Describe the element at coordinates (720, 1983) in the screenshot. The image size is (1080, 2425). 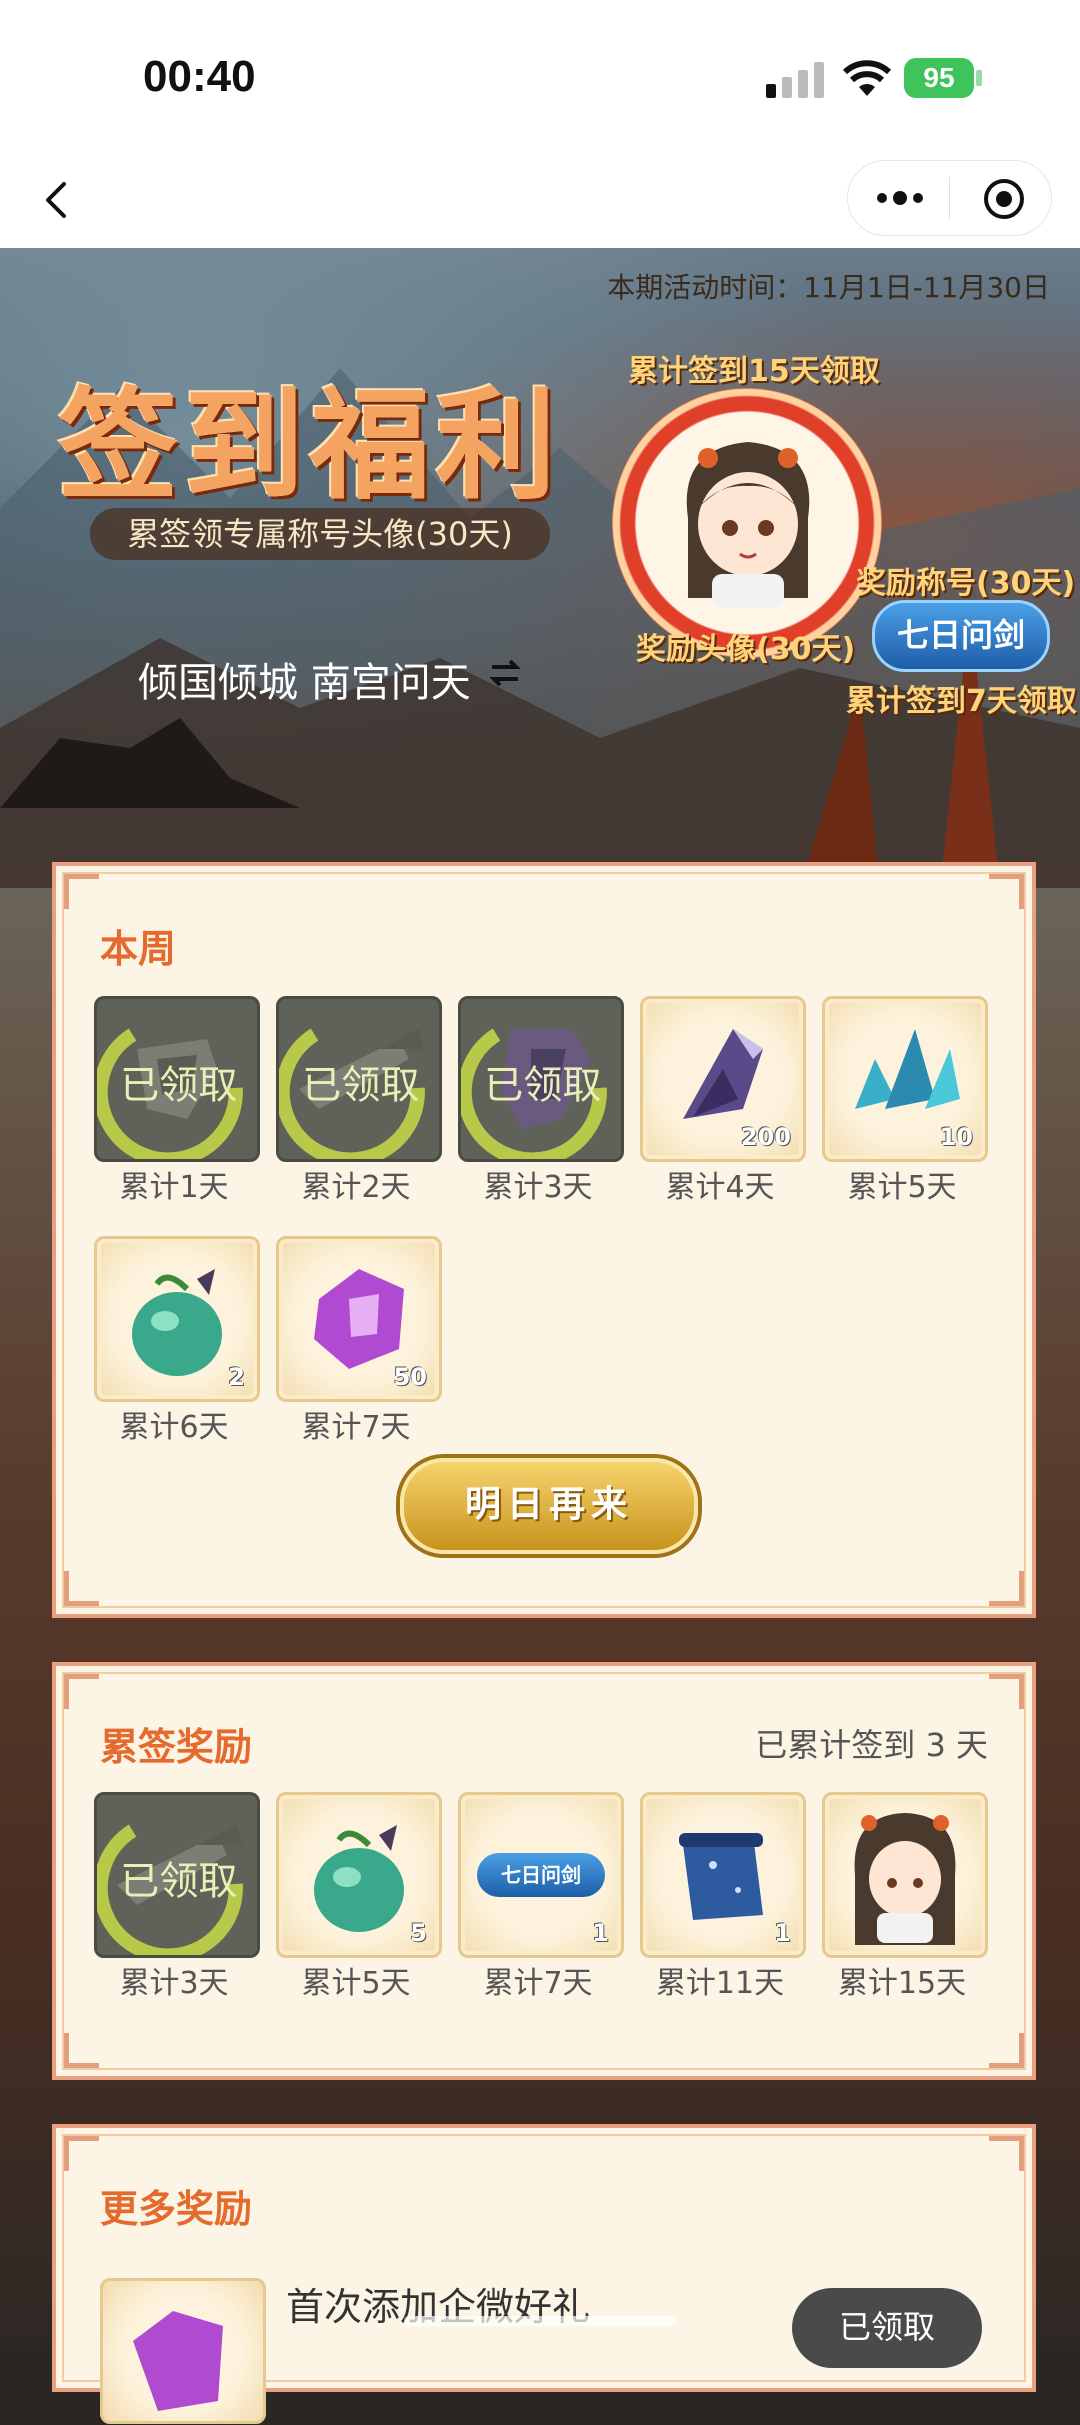
I see `cumulative-tile-label: 累计11天` at that location.